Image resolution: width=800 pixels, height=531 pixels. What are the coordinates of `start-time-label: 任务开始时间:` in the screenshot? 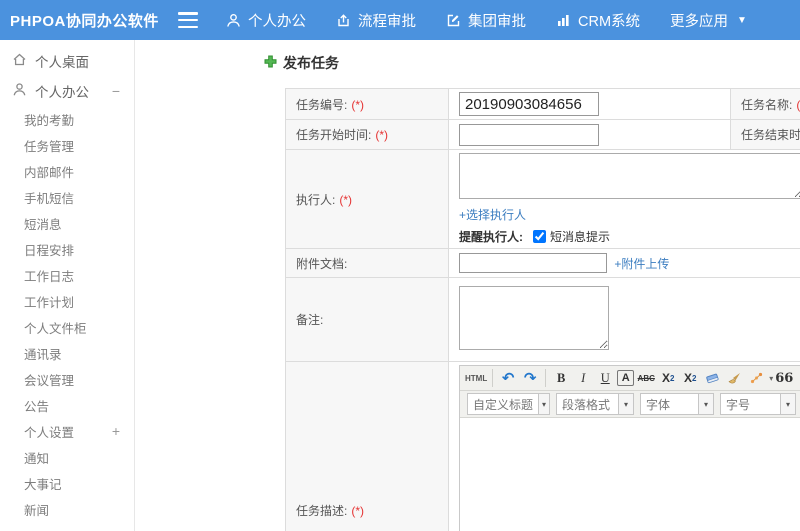 It's located at (334, 135).